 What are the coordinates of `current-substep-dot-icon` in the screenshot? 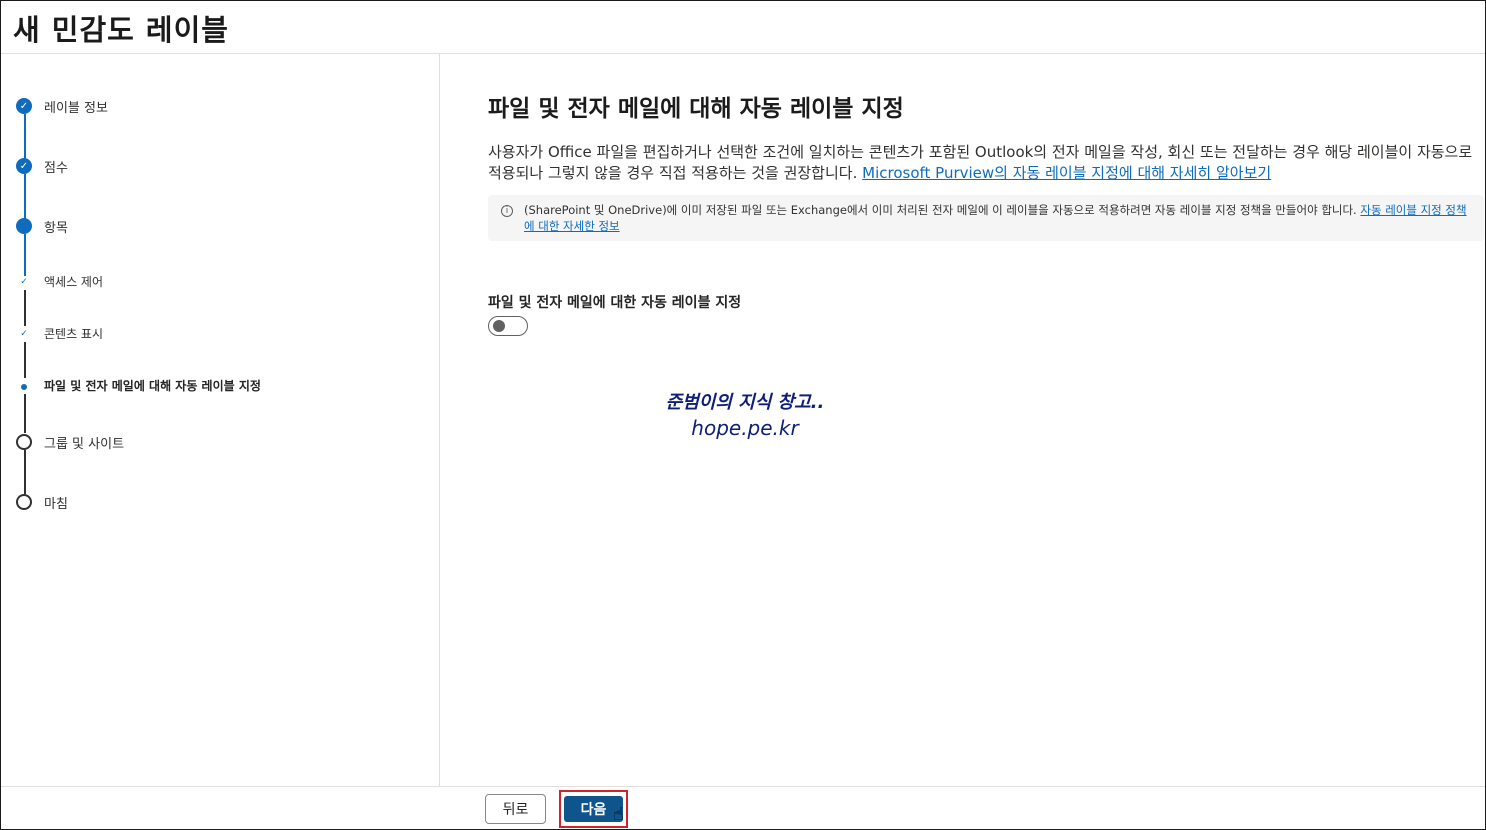 It's located at (24, 387).